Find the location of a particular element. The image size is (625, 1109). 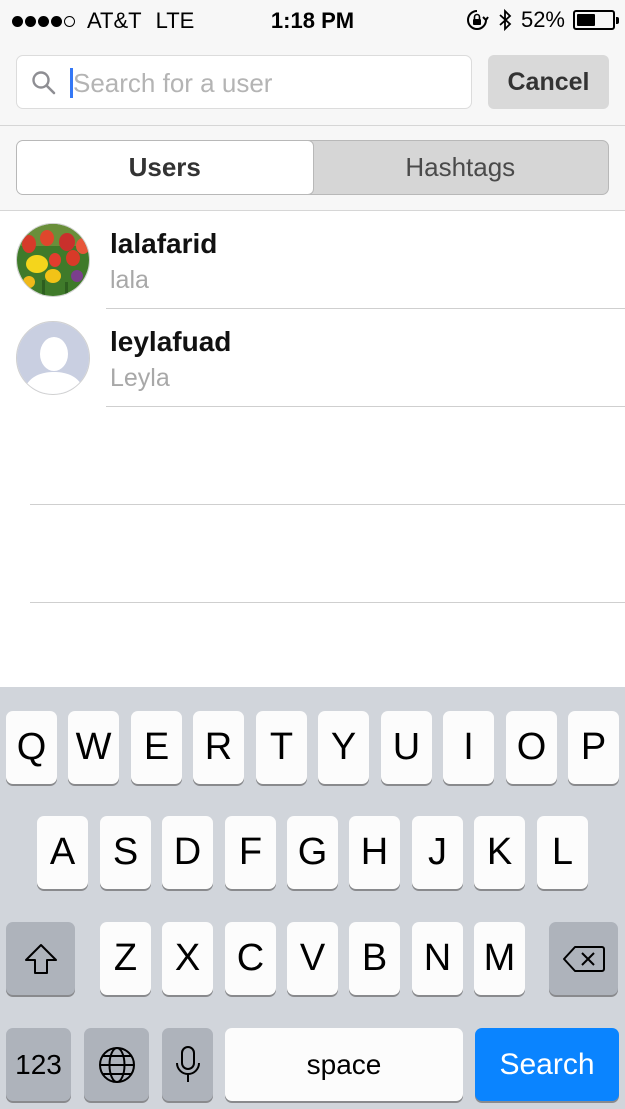

key-f: F is located at coordinates (250, 852).